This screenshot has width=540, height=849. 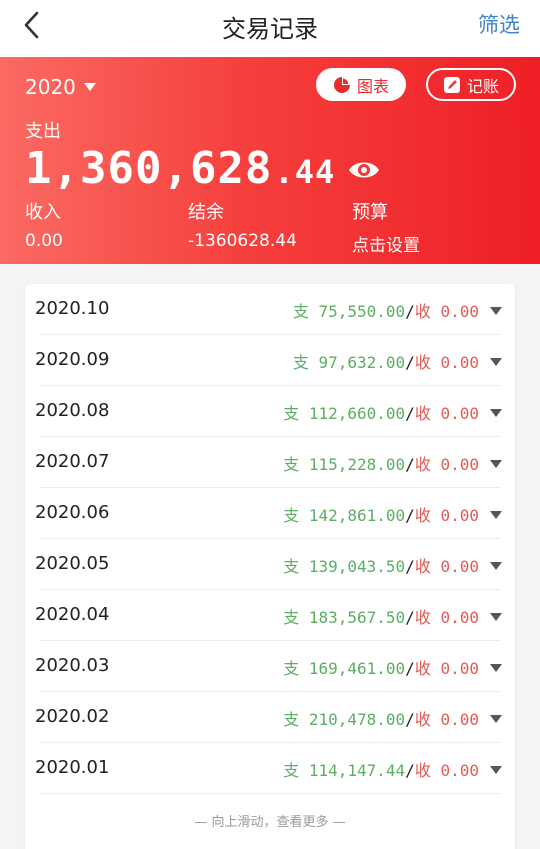 What do you see at coordinates (381, 719) in the screenshot?
I see `month-summary: 支 210,478.00/收 0.00` at bounding box center [381, 719].